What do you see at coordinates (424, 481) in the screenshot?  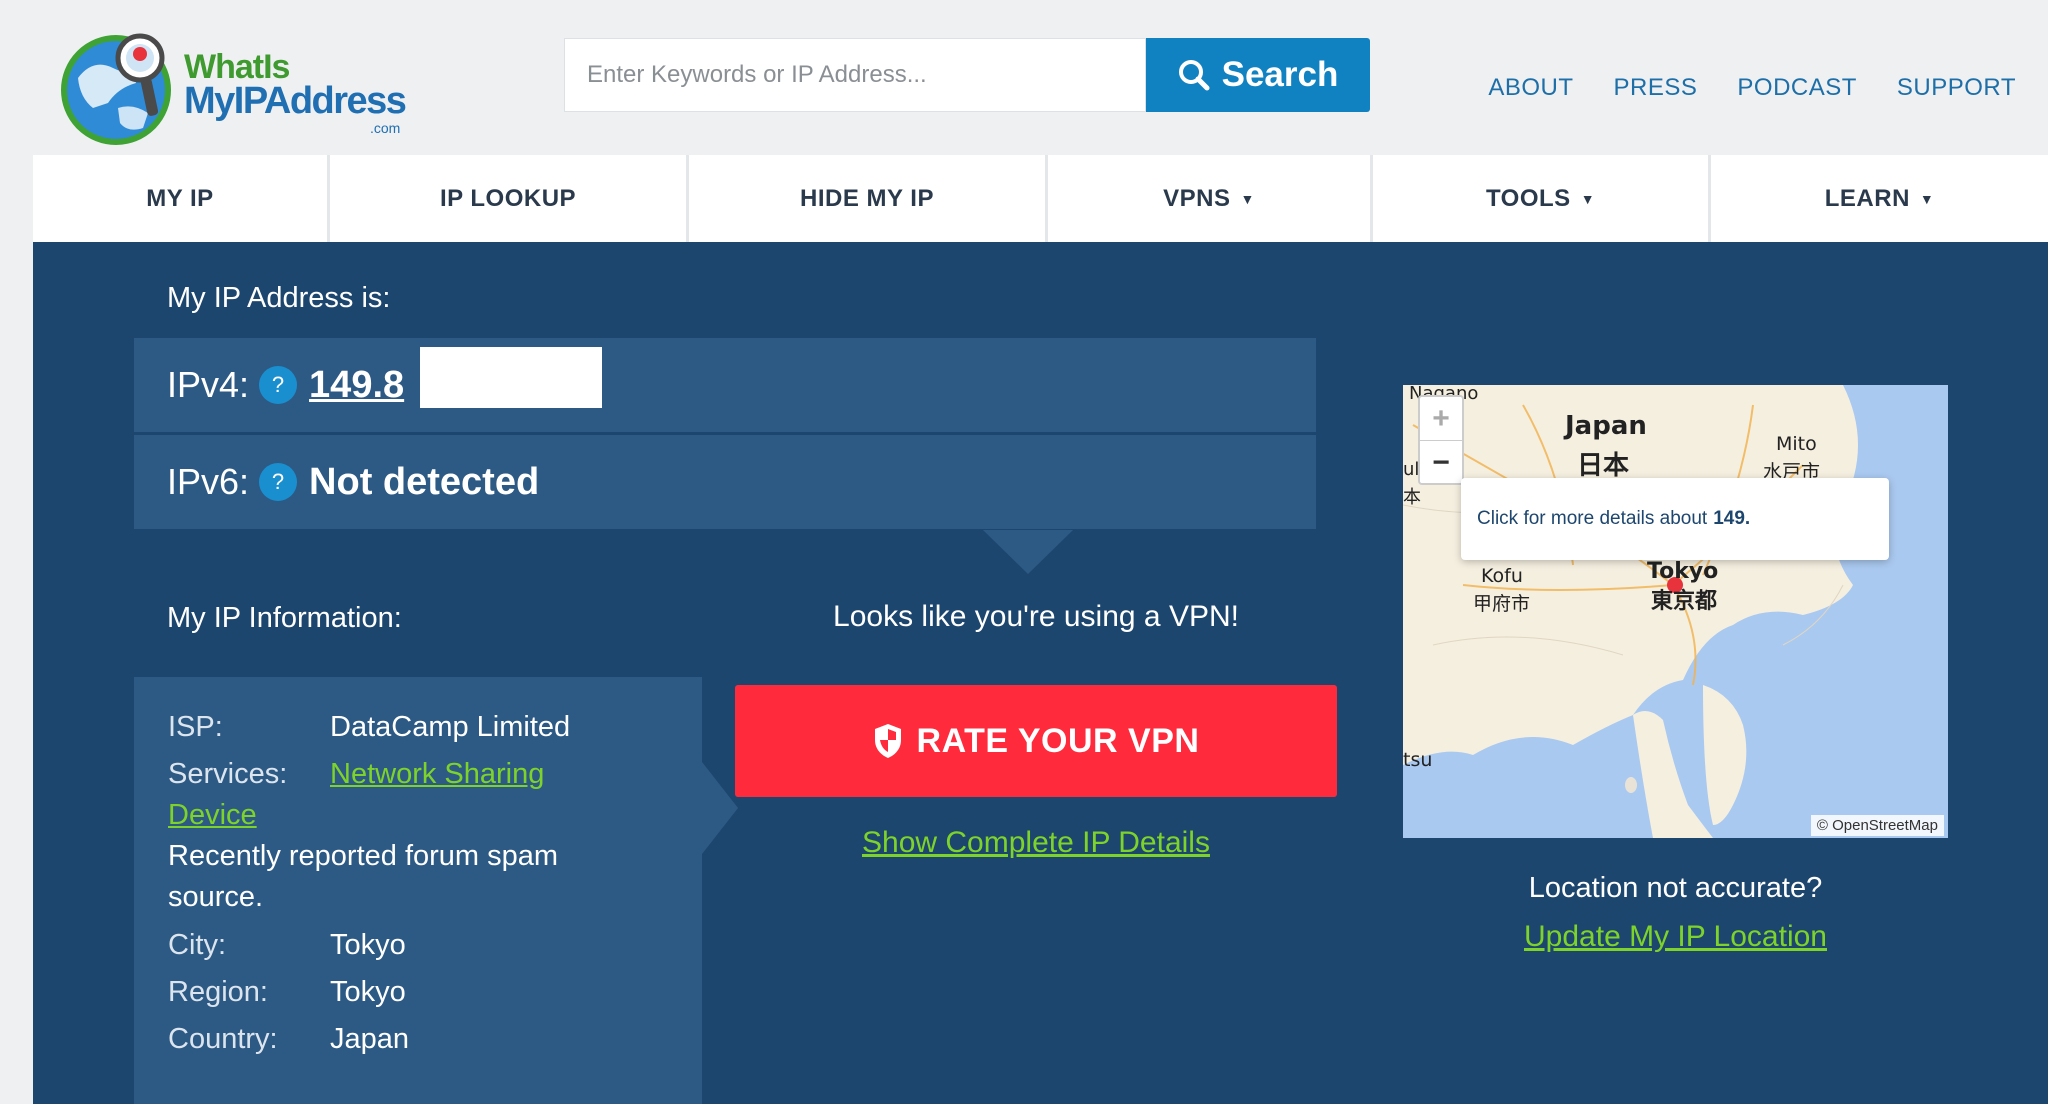 I see `ipv6-value: Not detected` at bounding box center [424, 481].